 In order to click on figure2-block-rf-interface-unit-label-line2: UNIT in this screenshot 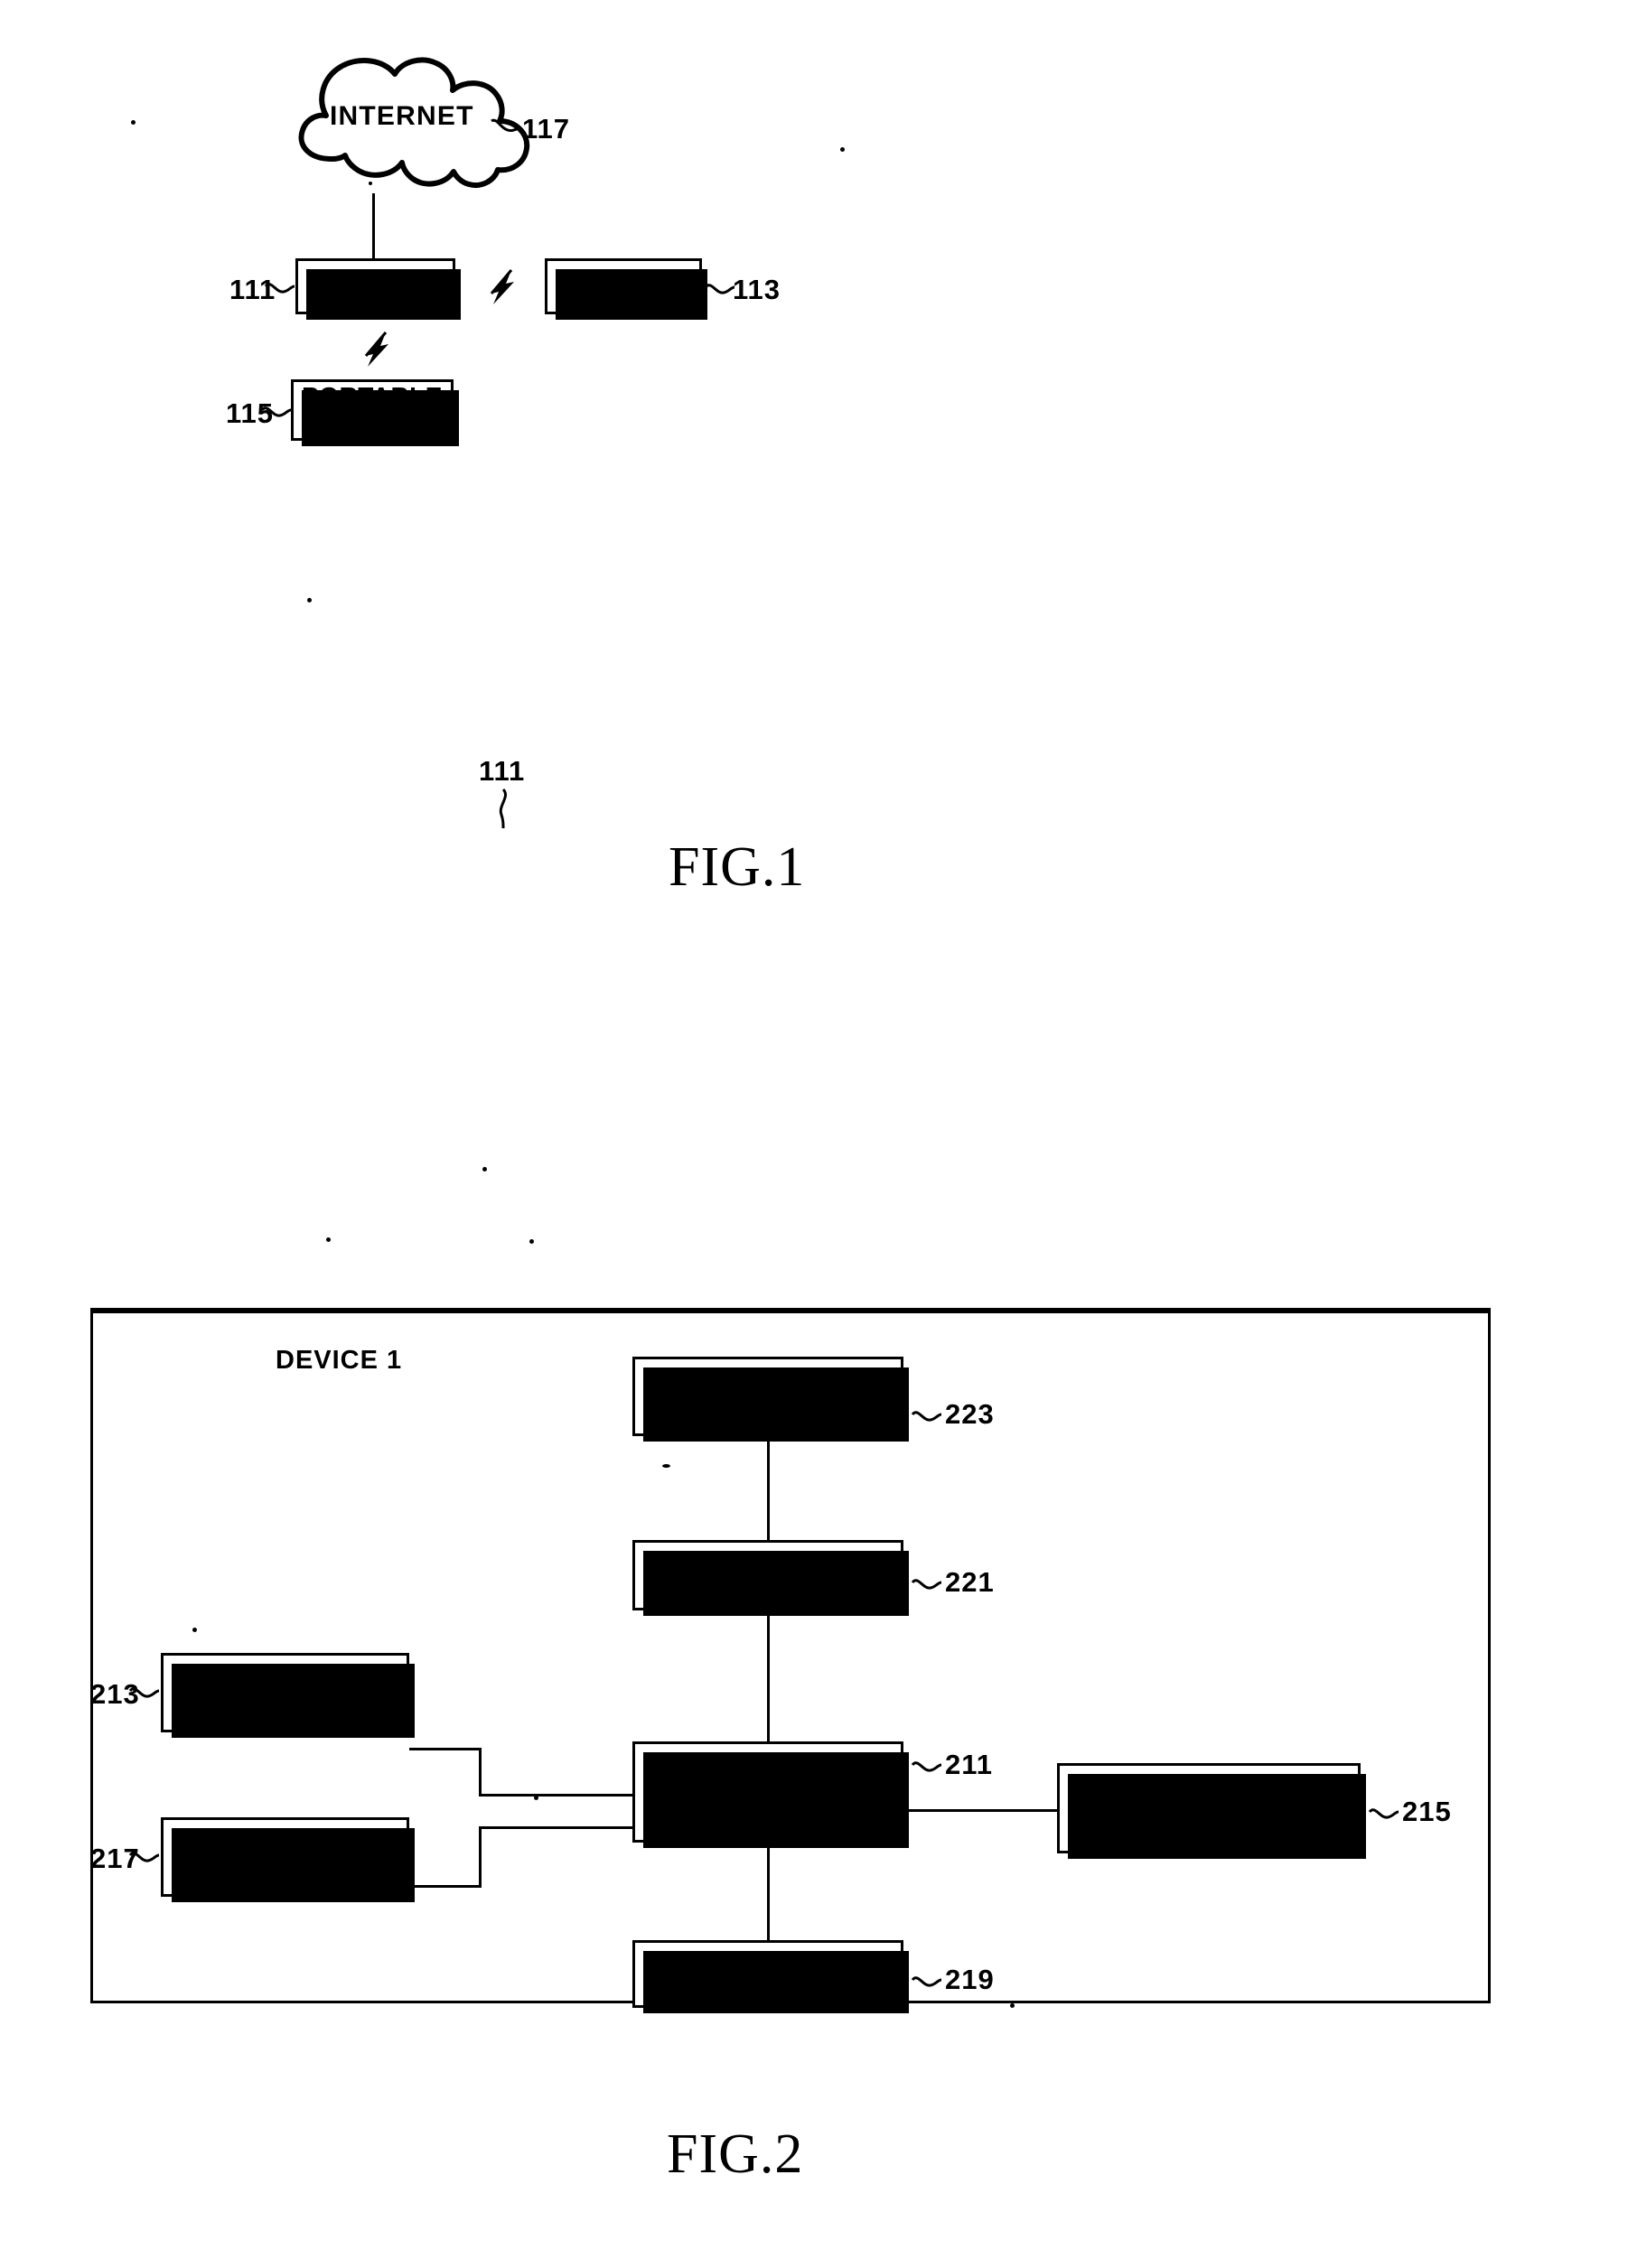, I will do `click(768, 1410)`.